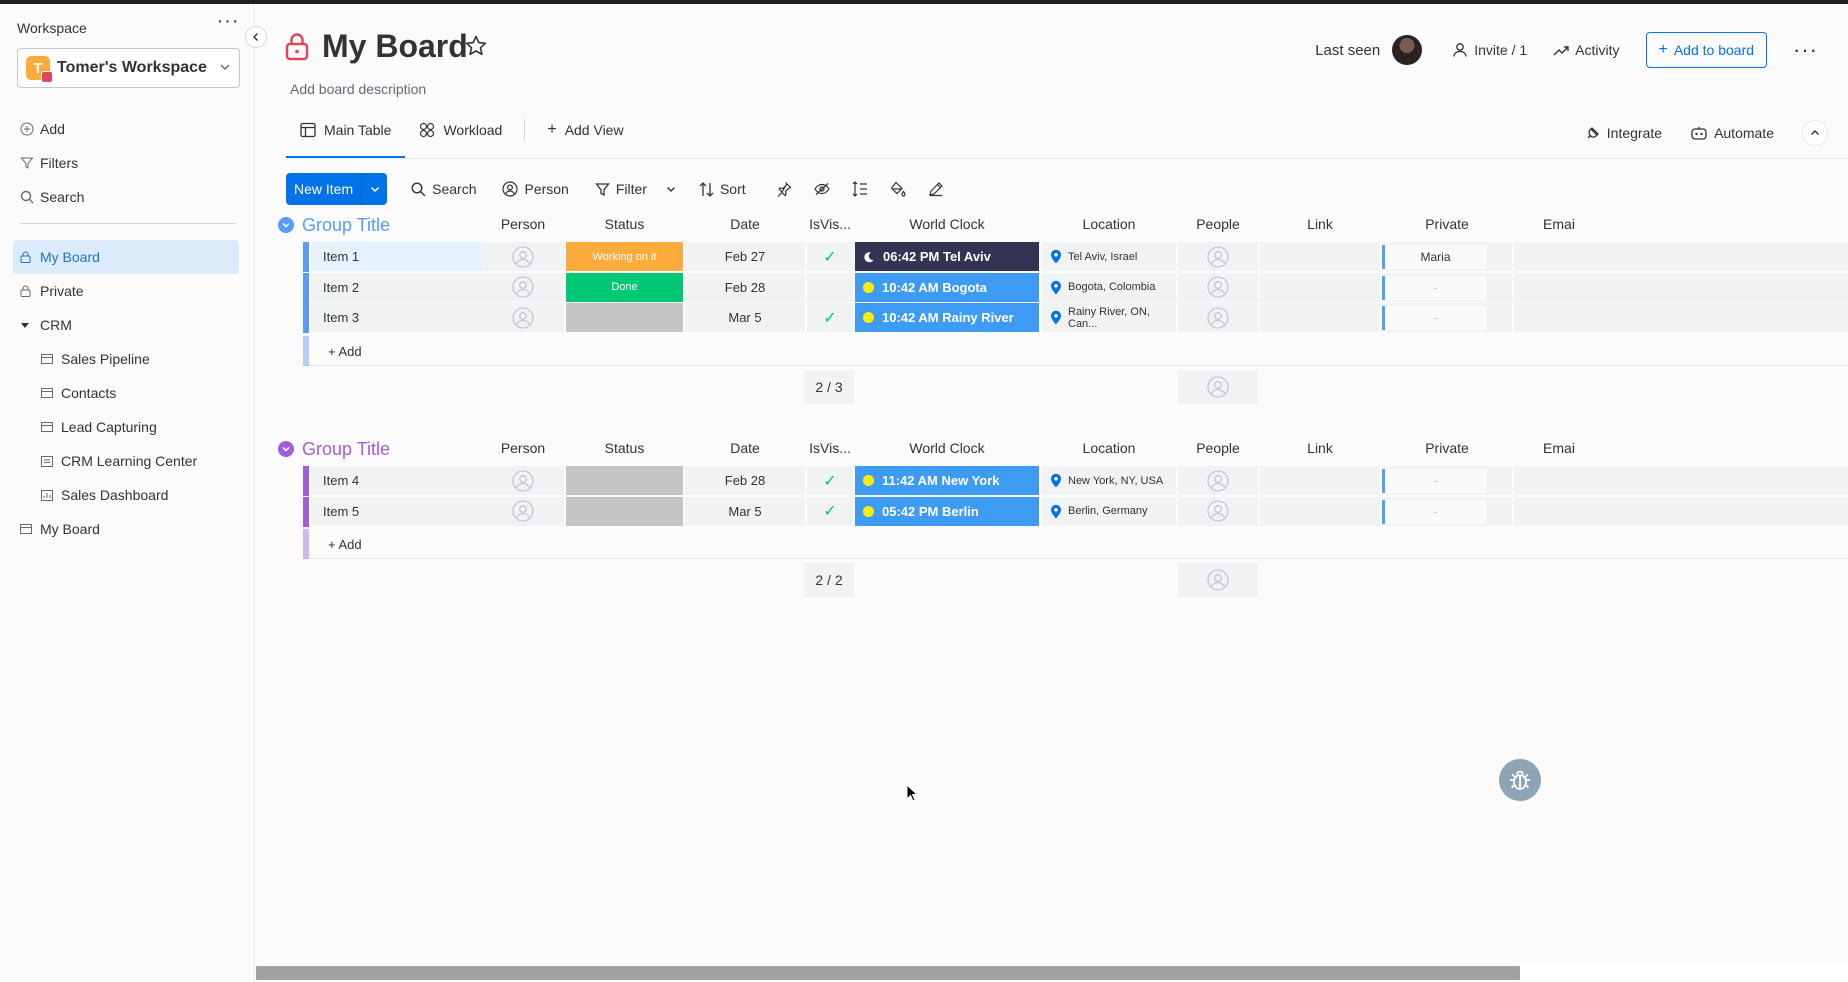 The height and width of the screenshot is (982, 1848). Describe the element at coordinates (126, 529) in the screenshot. I see `sidebar-item-my-board-2: My Board` at that location.